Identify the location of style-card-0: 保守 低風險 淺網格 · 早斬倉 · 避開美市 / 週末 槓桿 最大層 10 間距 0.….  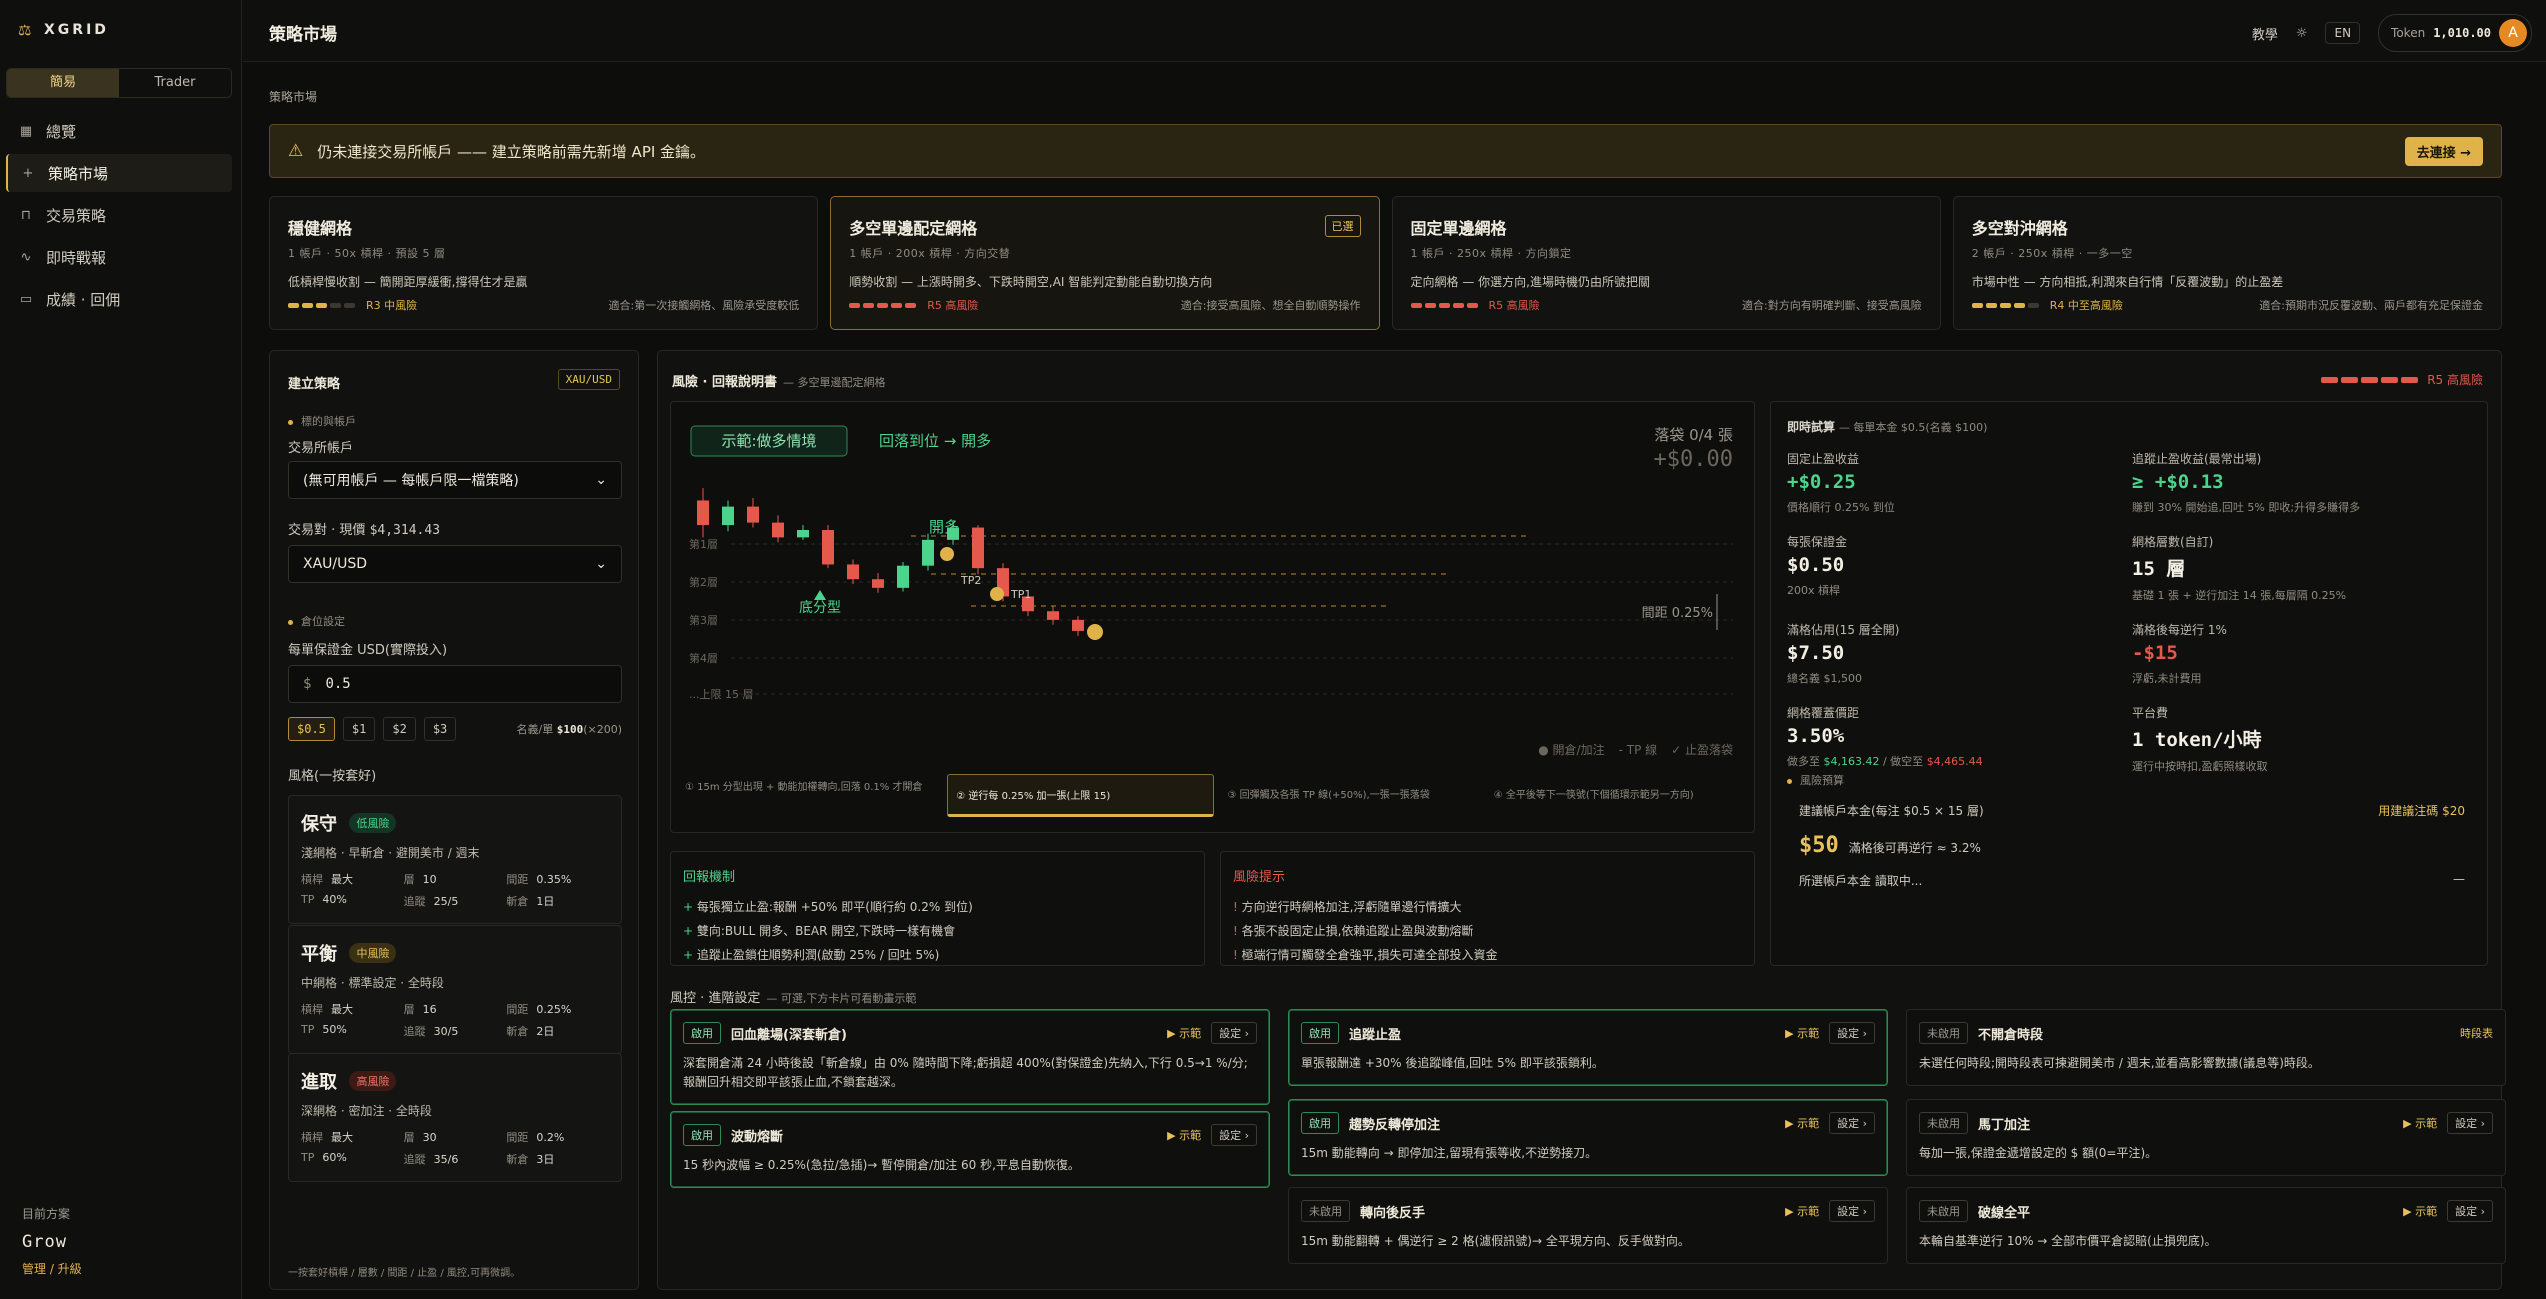
(455, 859).